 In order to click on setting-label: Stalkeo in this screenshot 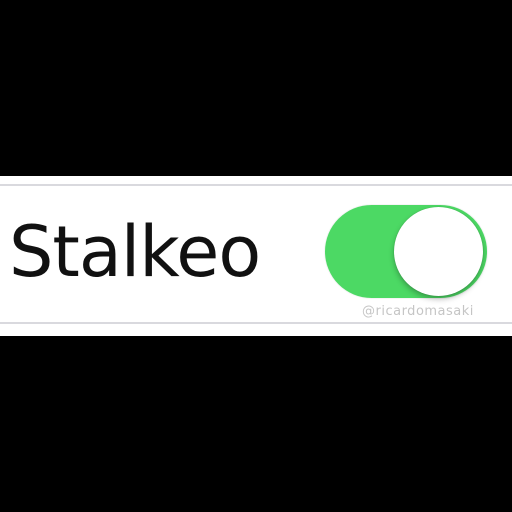, I will do `click(135, 252)`.